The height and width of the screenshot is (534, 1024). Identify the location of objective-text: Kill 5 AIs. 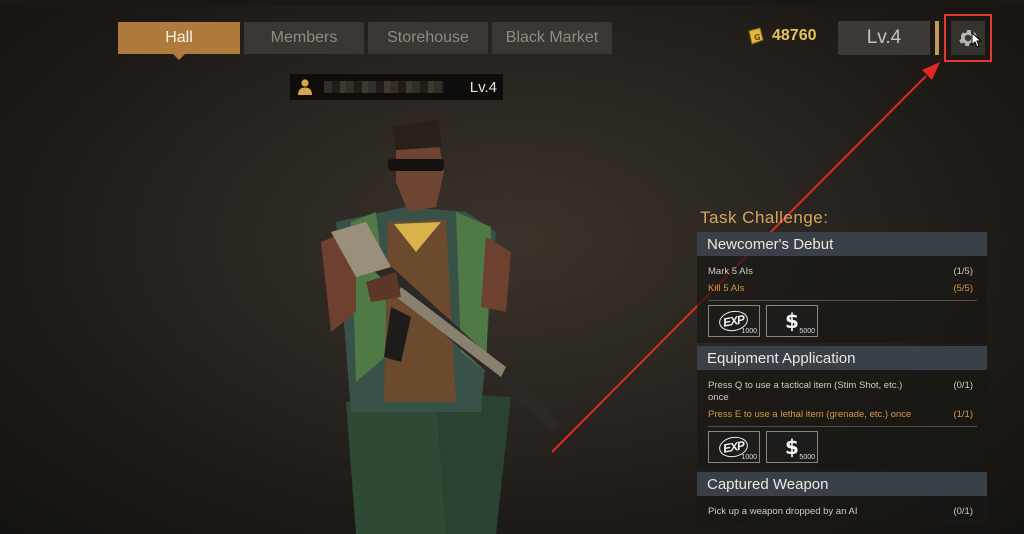
(726, 288).